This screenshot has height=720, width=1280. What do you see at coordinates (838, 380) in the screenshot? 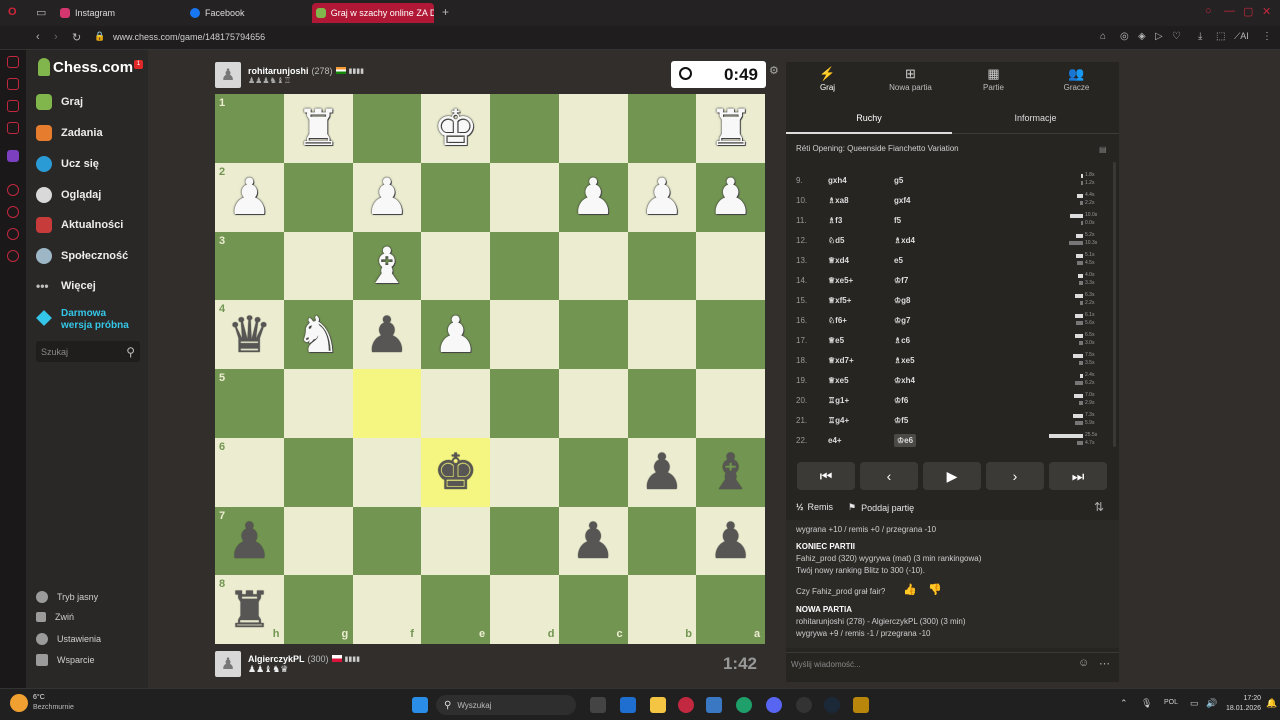
I see `white-move: ♕xe5` at bounding box center [838, 380].